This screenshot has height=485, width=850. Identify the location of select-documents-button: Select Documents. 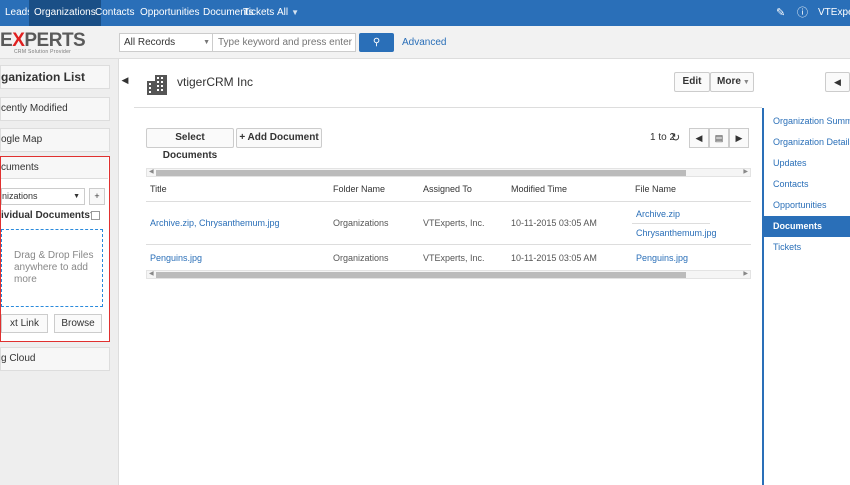
(190, 144).